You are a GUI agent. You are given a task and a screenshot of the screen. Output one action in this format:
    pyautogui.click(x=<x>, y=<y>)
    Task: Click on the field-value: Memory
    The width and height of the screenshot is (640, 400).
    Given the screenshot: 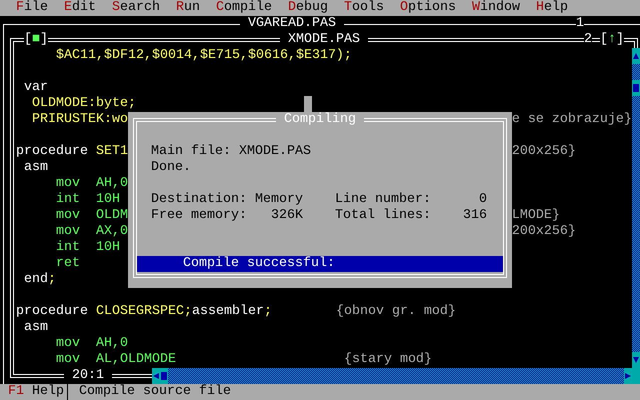 What is the action you would take?
    pyautogui.click(x=279, y=200)
    